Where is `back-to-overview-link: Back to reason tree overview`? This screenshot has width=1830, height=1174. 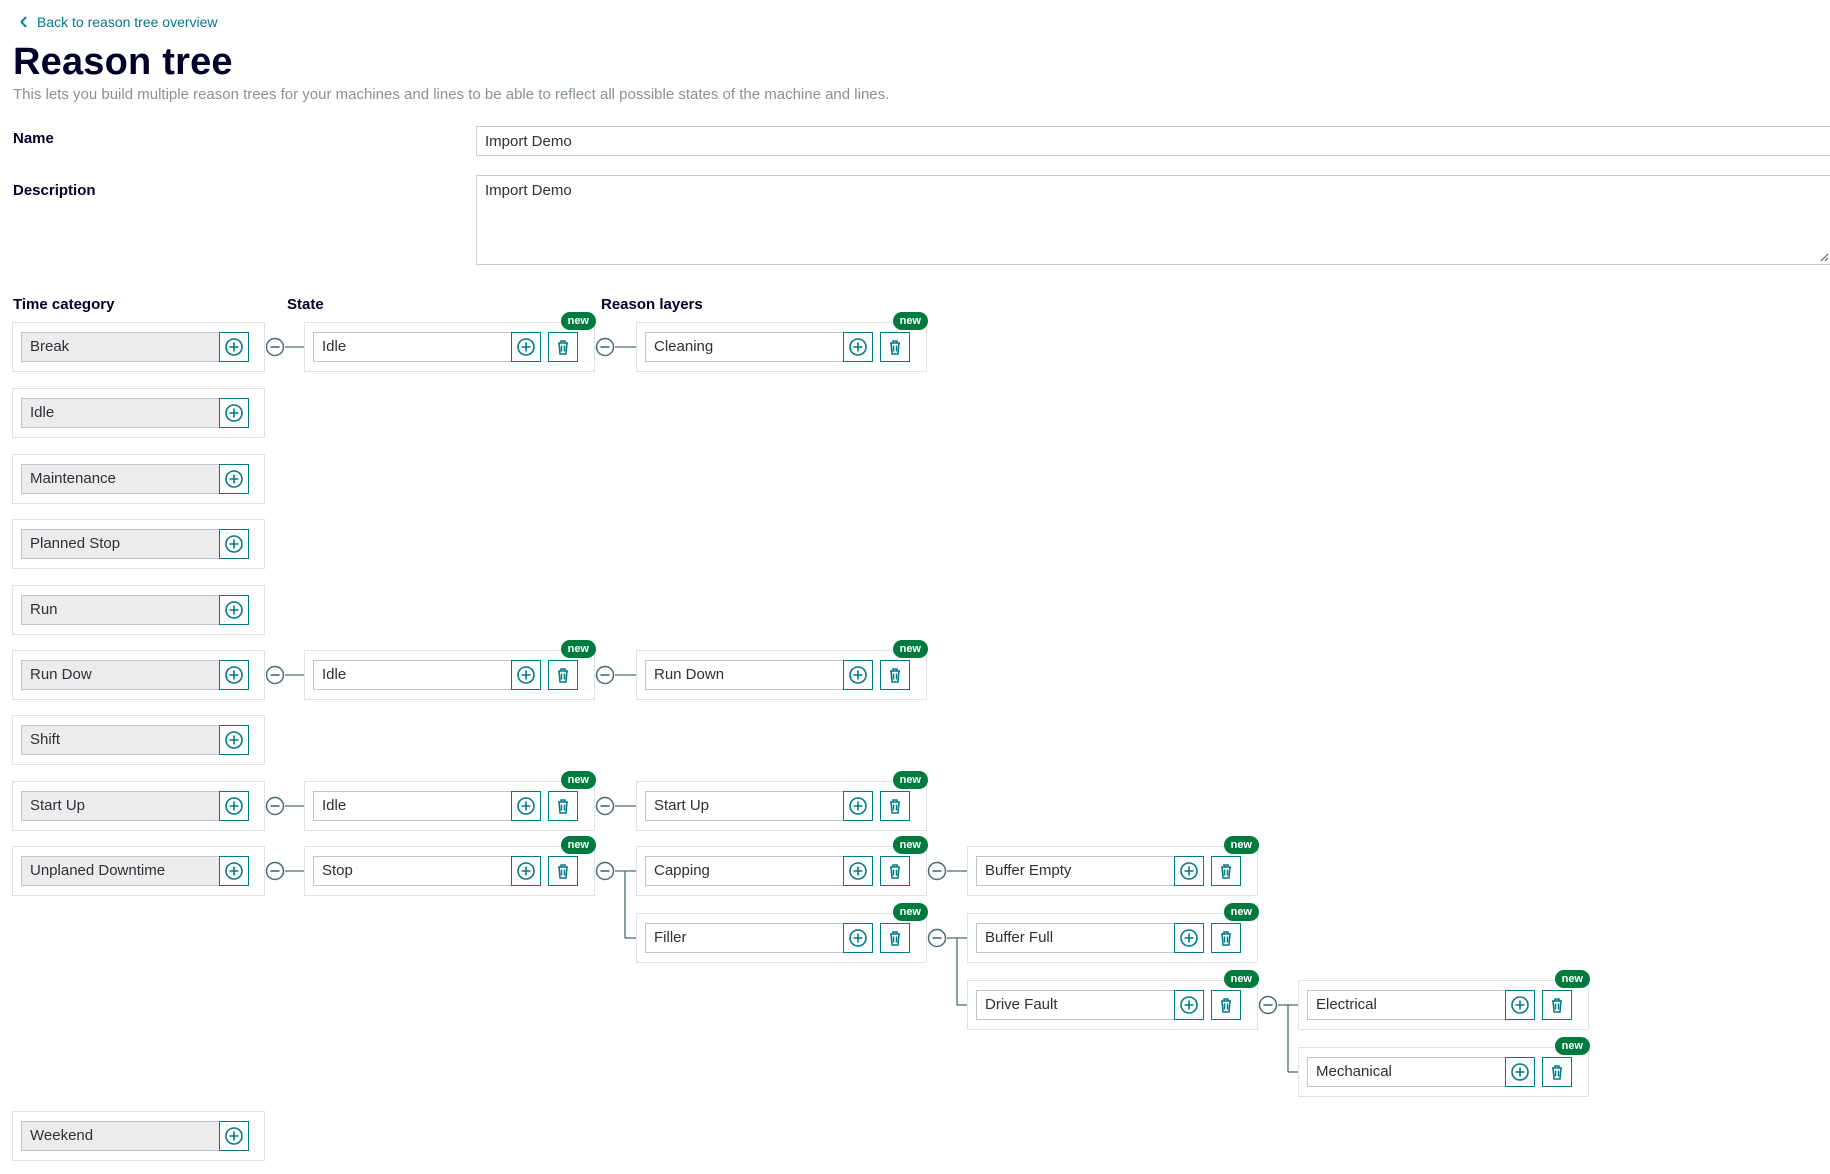
back-to-overview-link: Back to reason tree overview is located at coordinates (119, 21).